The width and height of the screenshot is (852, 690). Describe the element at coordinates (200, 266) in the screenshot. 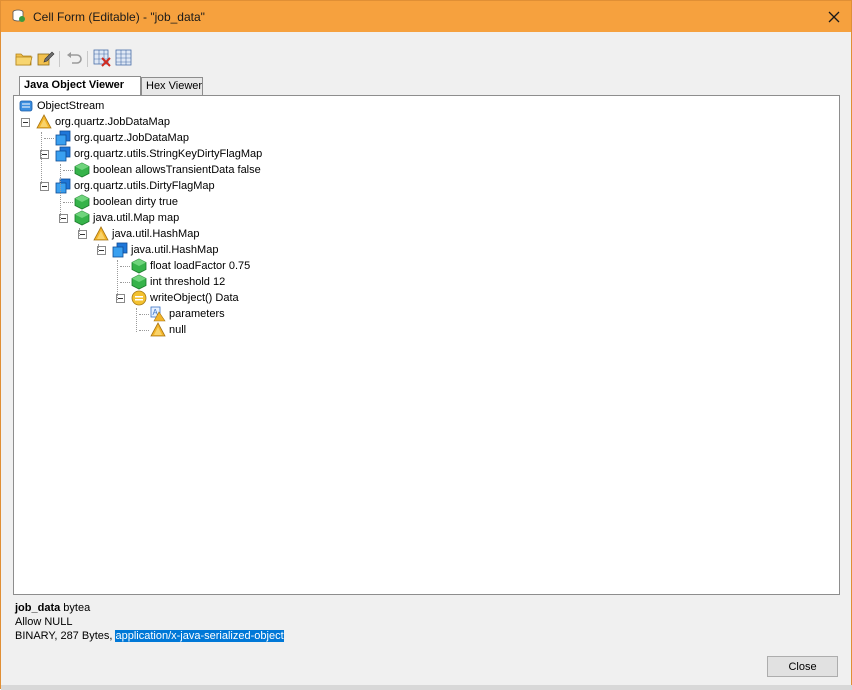

I see `tree-node-label: float loadFactor 0.75` at that location.